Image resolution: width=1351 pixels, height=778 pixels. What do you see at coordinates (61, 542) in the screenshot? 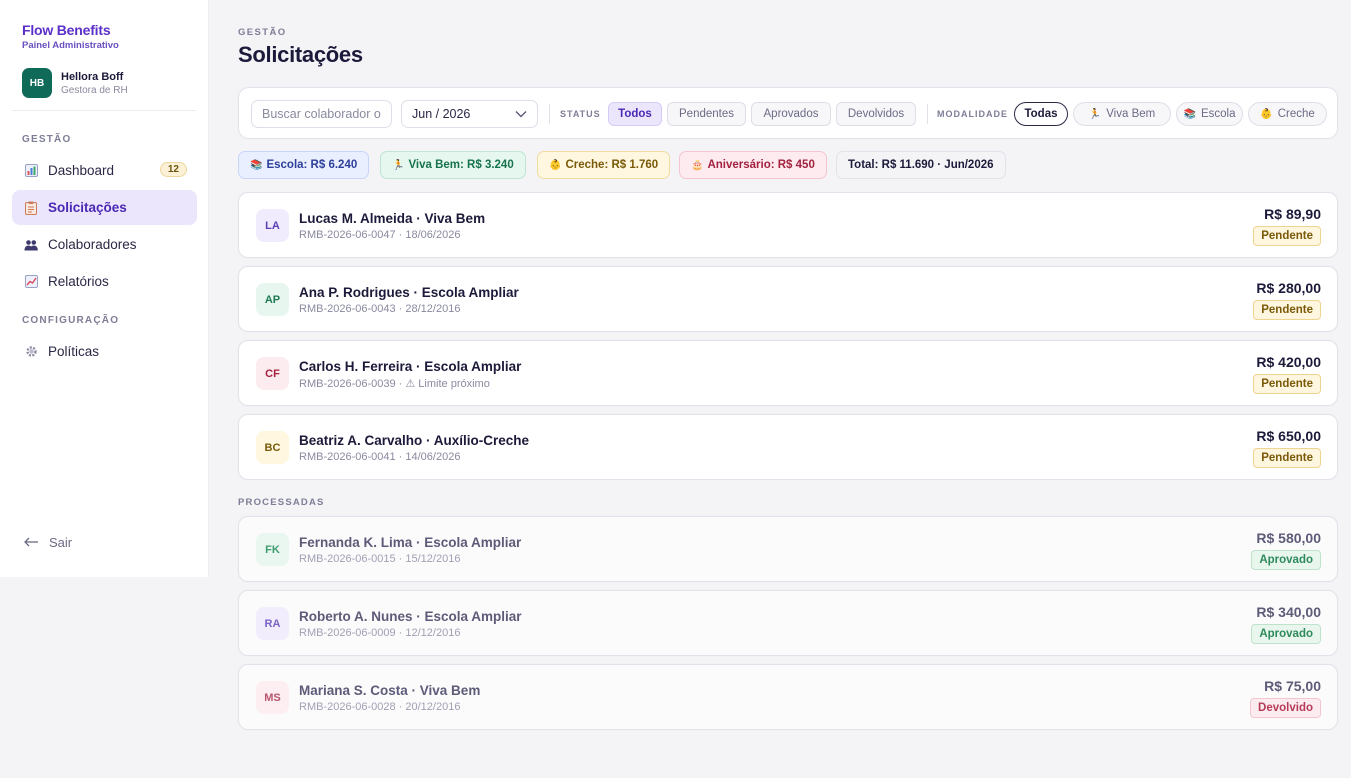
I see `logout-label: Sair` at bounding box center [61, 542].